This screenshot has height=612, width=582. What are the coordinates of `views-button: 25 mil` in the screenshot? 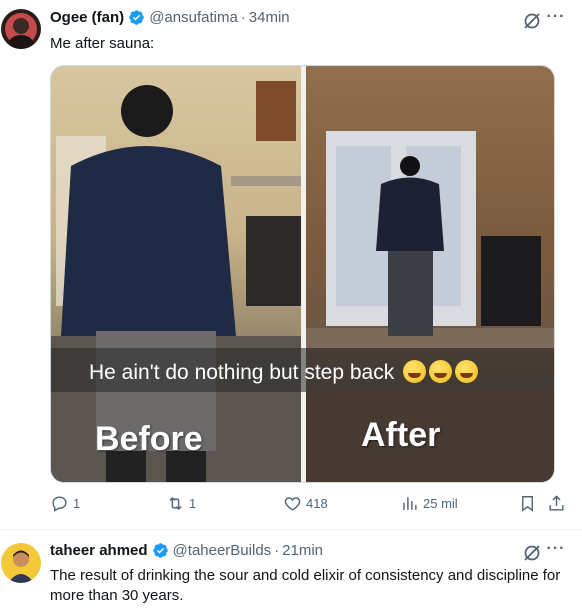 It's located at (429, 503).